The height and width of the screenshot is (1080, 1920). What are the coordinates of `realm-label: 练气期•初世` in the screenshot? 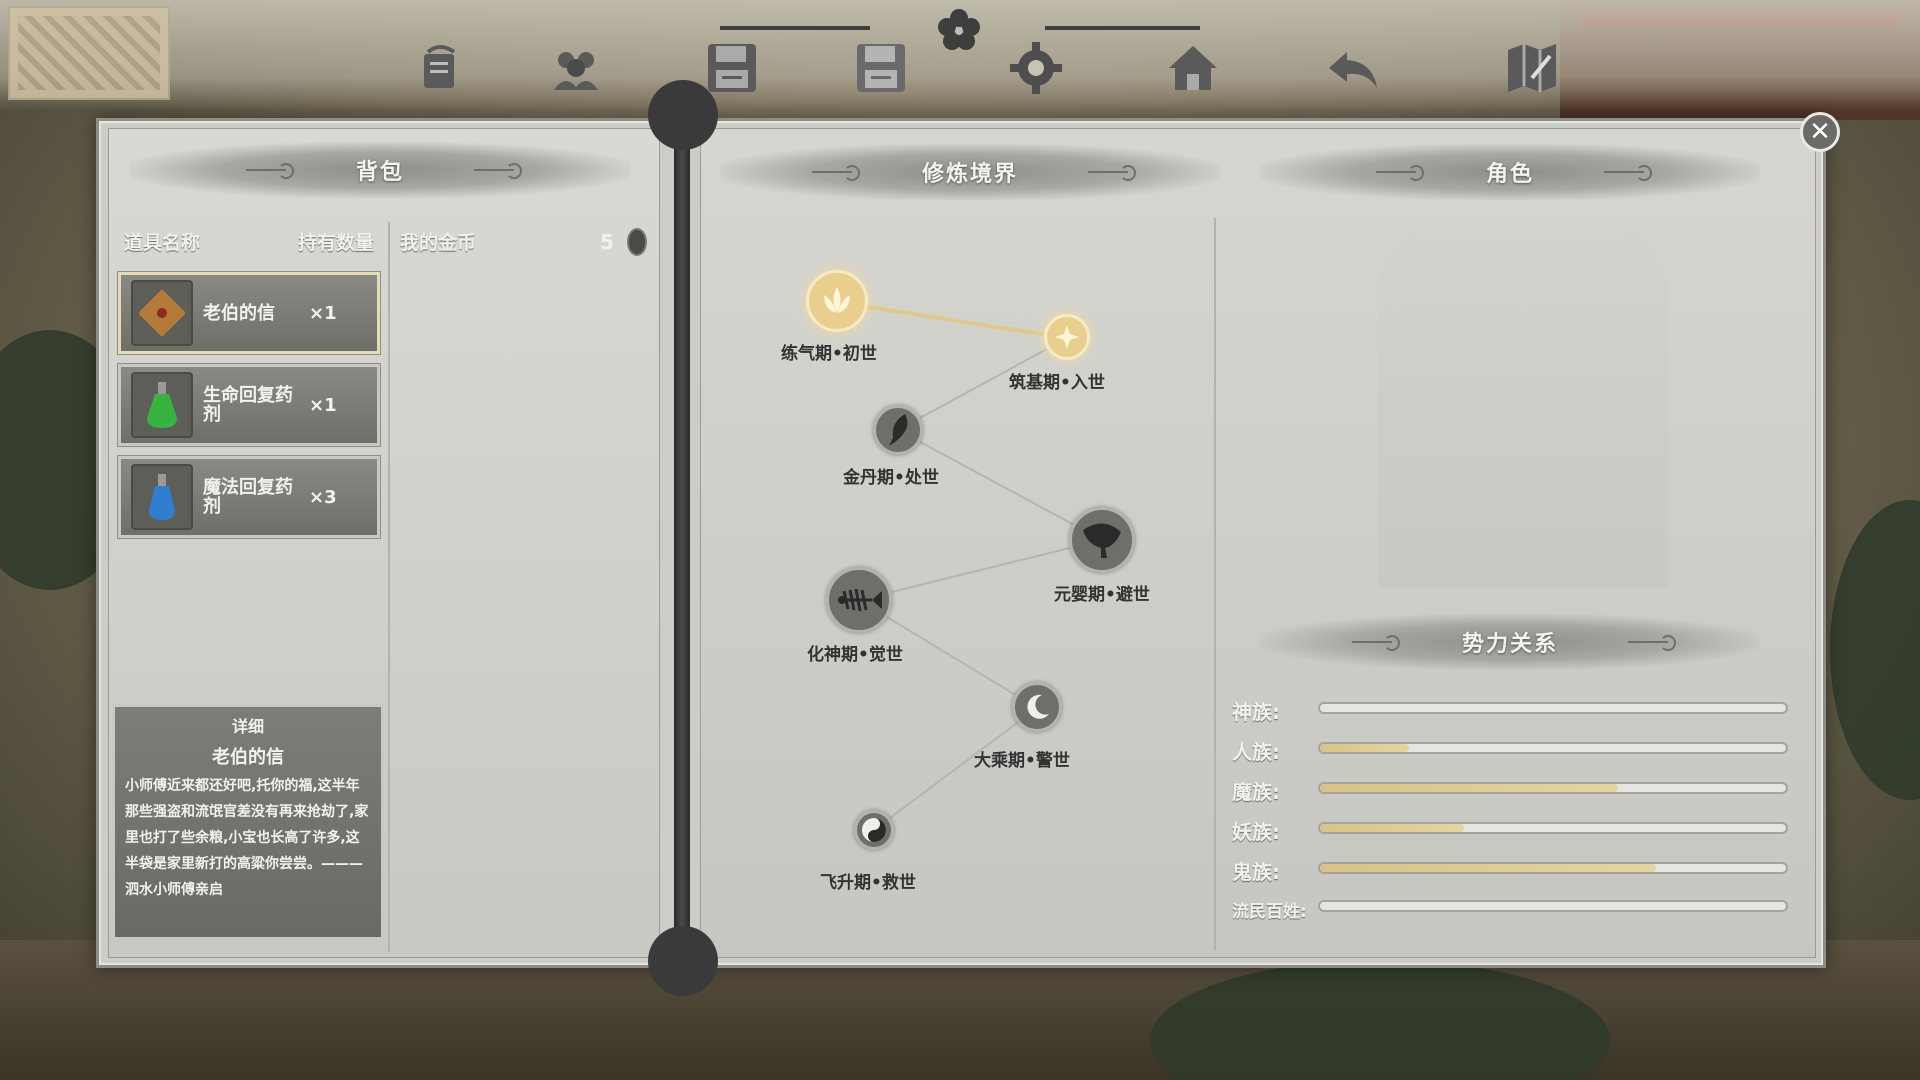 It's located at (829, 354).